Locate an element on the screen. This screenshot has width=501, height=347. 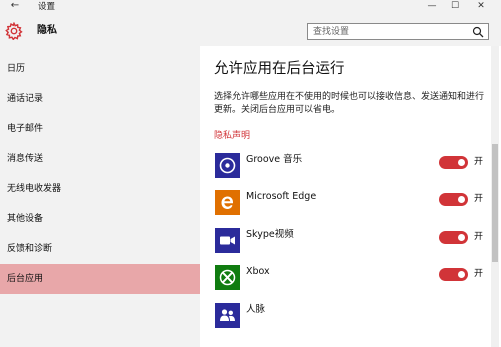
app-name: 人脉 is located at coordinates (256, 309).